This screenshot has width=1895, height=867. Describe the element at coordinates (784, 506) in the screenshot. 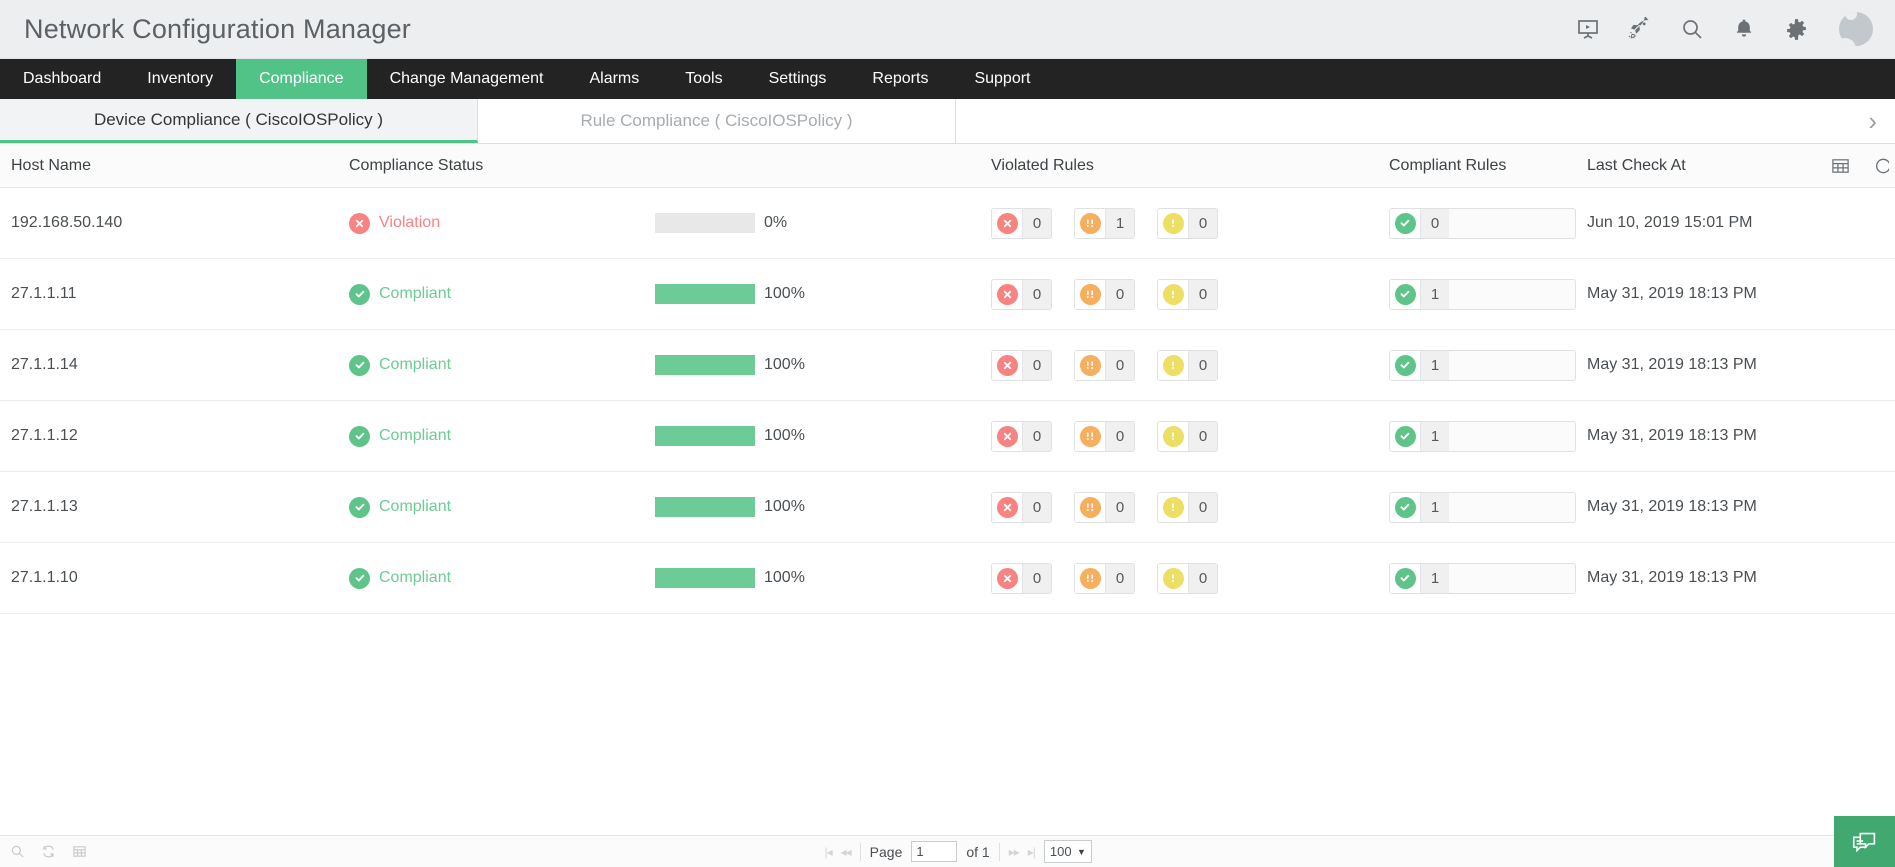

I see `progress-label: 100%` at that location.